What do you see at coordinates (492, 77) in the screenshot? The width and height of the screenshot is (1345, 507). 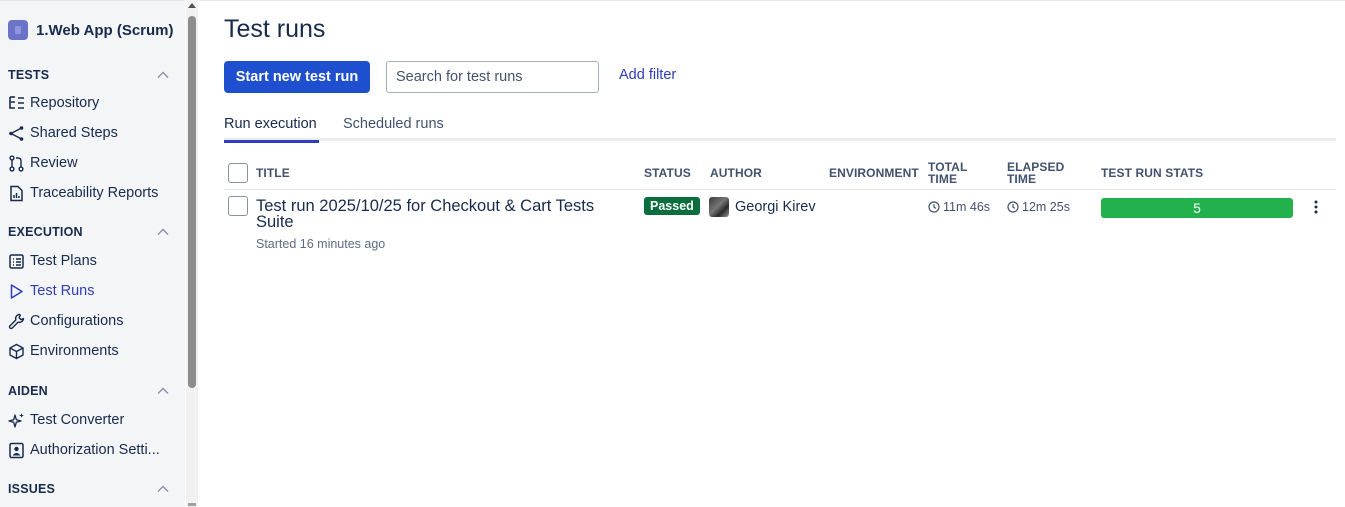 I see `search-input` at bounding box center [492, 77].